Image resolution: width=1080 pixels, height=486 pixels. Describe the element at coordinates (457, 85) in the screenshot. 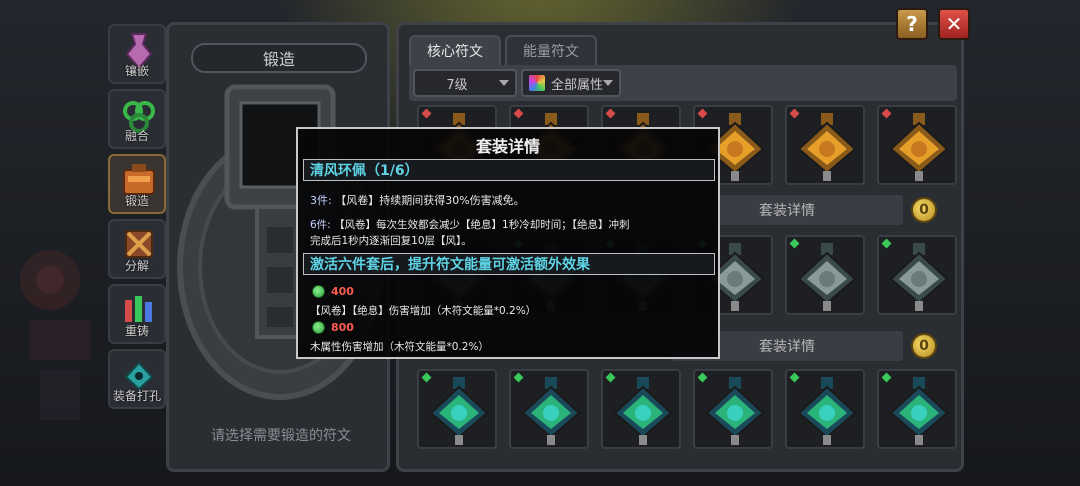

I see `level-dropdown-value: 7级` at that location.